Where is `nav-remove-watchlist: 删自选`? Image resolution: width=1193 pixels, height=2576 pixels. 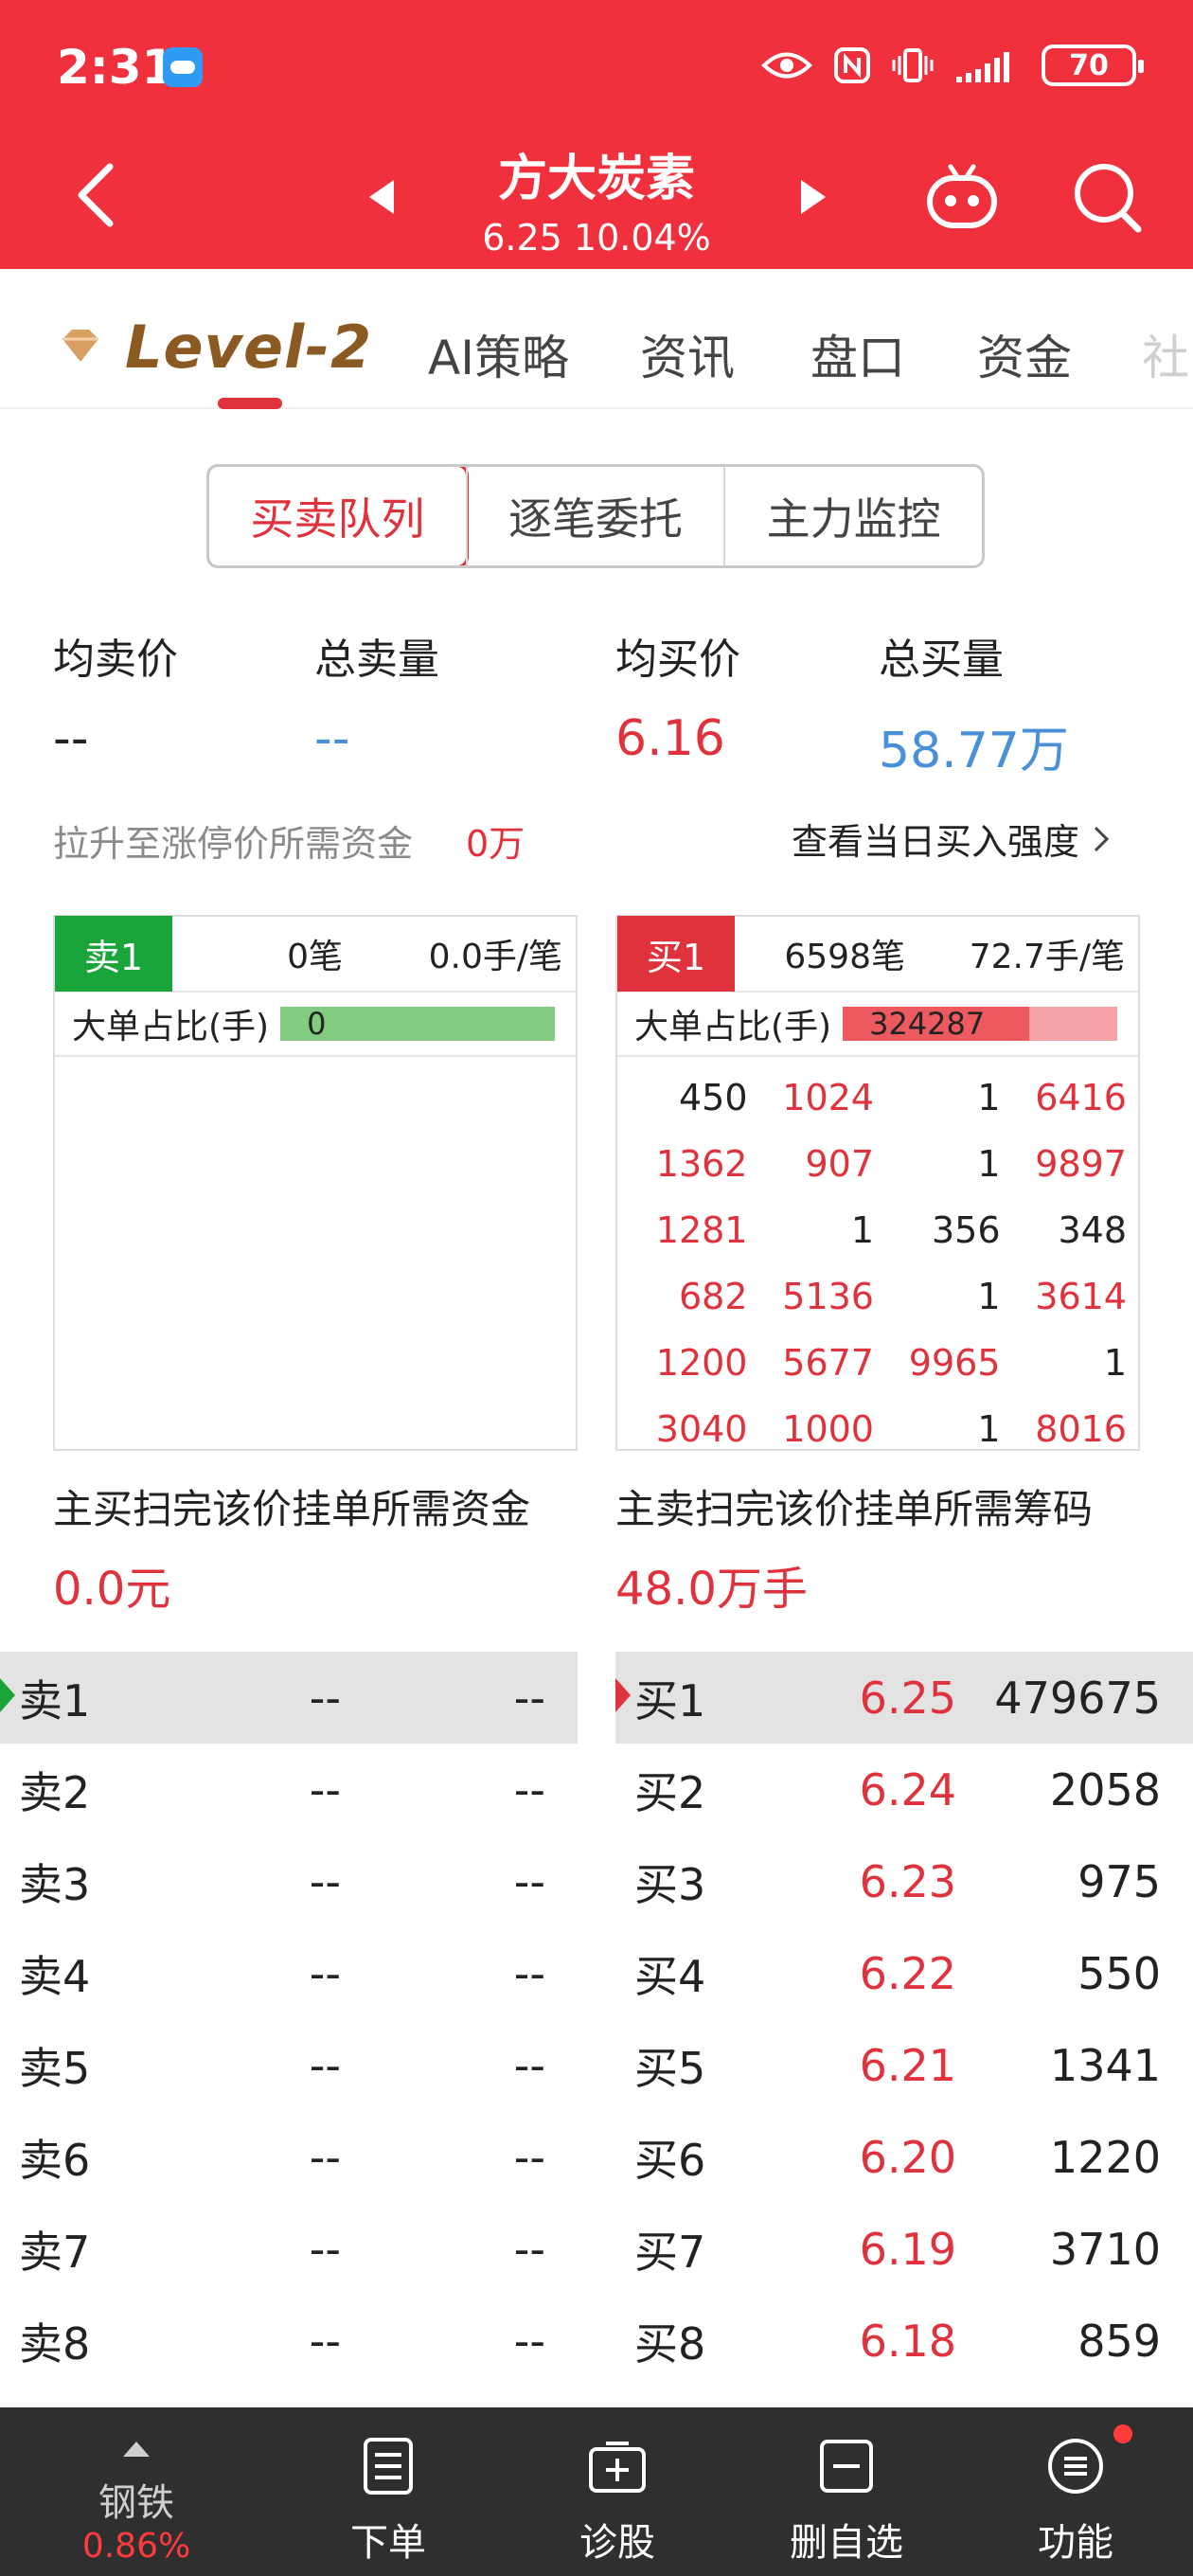 nav-remove-watchlist: 删自选 is located at coordinates (846, 2491).